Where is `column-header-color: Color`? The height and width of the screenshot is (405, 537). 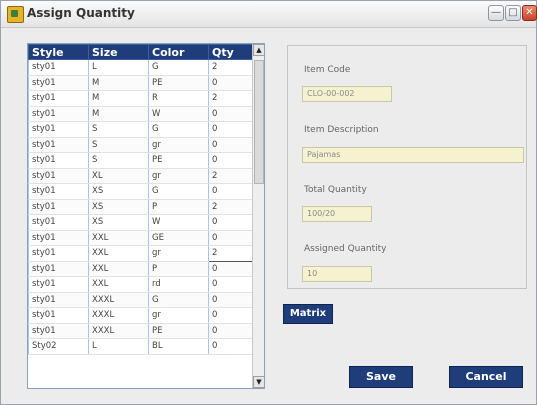 column-header-color: Color is located at coordinates (178, 52).